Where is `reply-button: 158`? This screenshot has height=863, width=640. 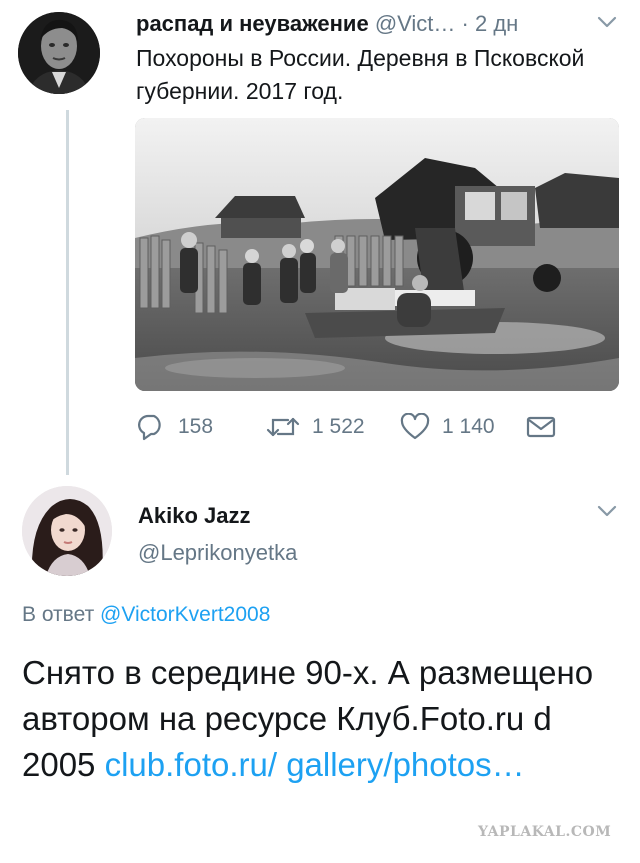
reply-button: 158 is located at coordinates (174, 427).